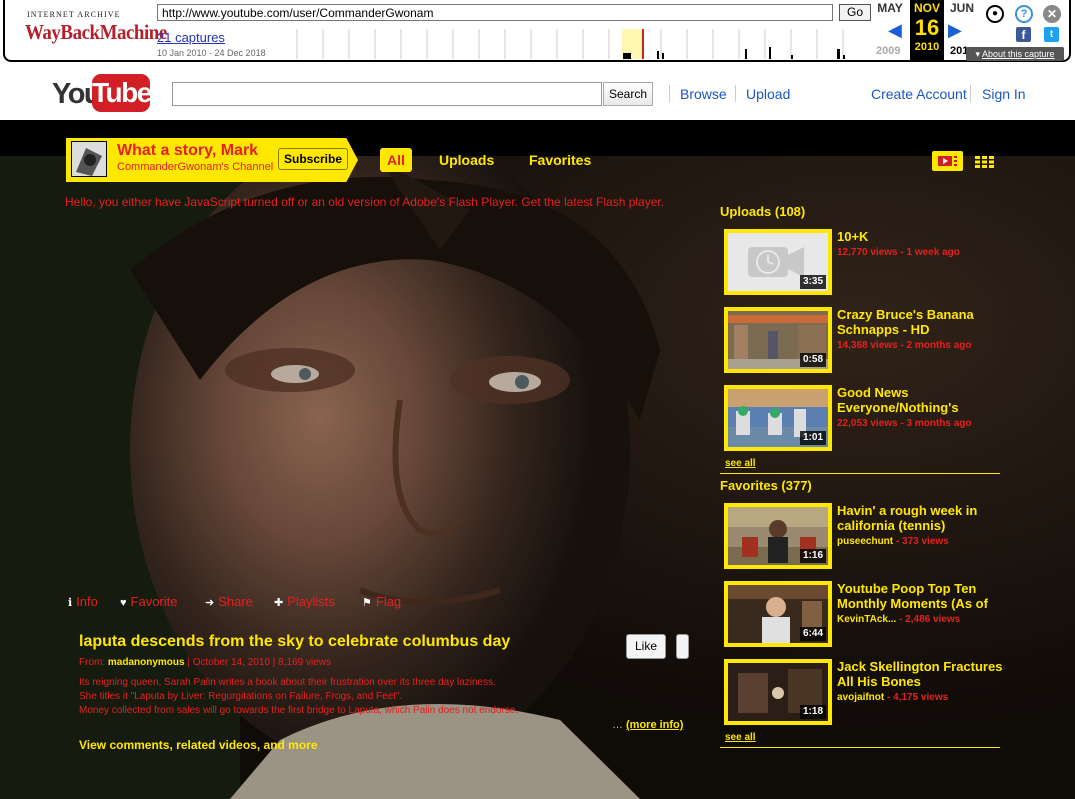 The height and width of the screenshot is (799, 1075). Describe the element at coordinates (571, 44) in the screenshot. I see `wayback-capture-sparkline` at that location.